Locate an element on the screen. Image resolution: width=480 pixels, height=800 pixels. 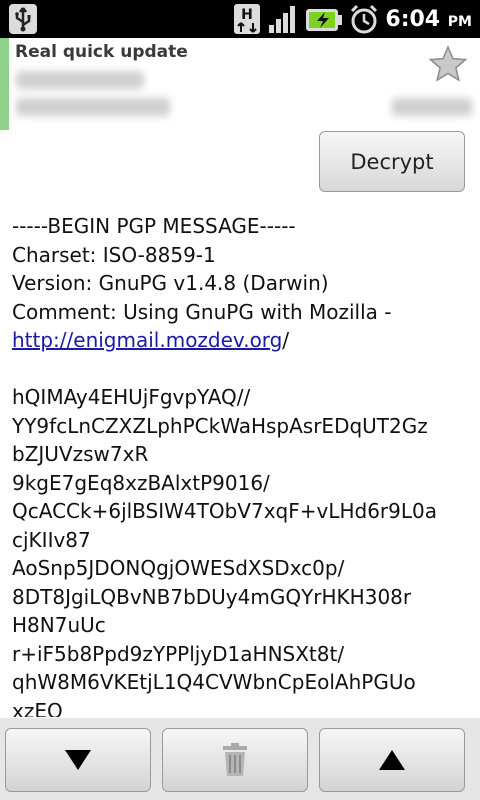
clock-time: 6:04 is located at coordinates (413, 19).